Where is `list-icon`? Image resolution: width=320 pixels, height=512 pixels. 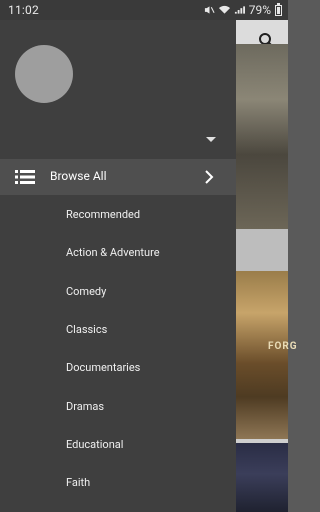
list-icon is located at coordinates (25, 177).